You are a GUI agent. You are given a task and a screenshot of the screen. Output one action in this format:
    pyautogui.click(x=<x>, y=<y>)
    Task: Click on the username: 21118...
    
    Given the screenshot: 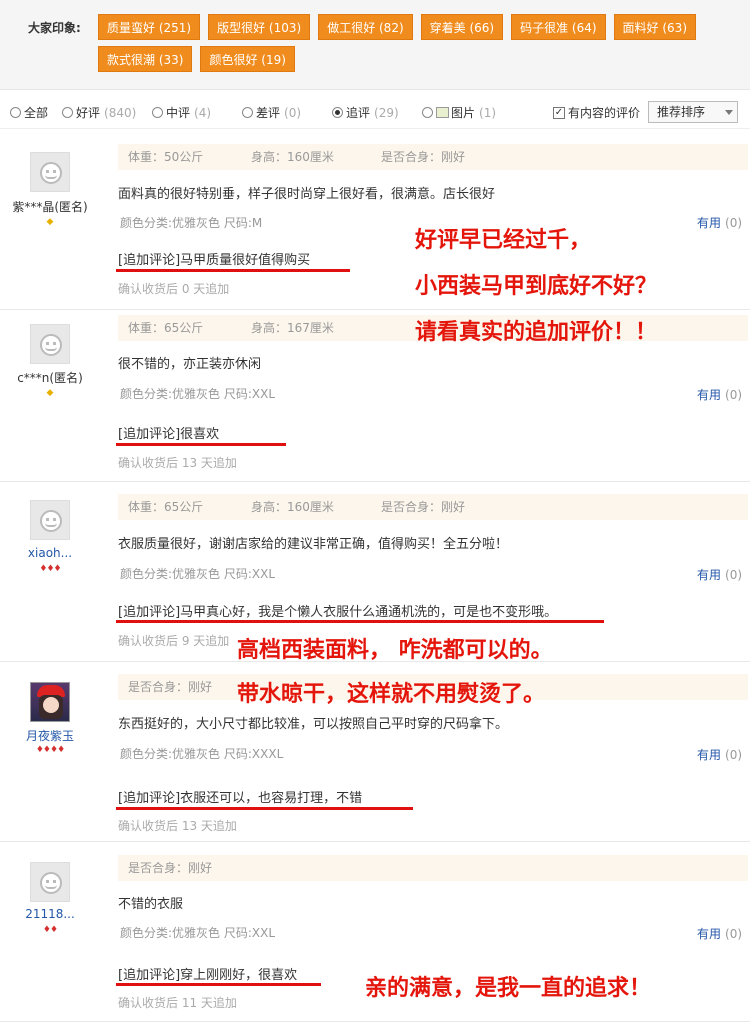 What is the action you would take?
    pyautogui.click(x=50, y=914)
    